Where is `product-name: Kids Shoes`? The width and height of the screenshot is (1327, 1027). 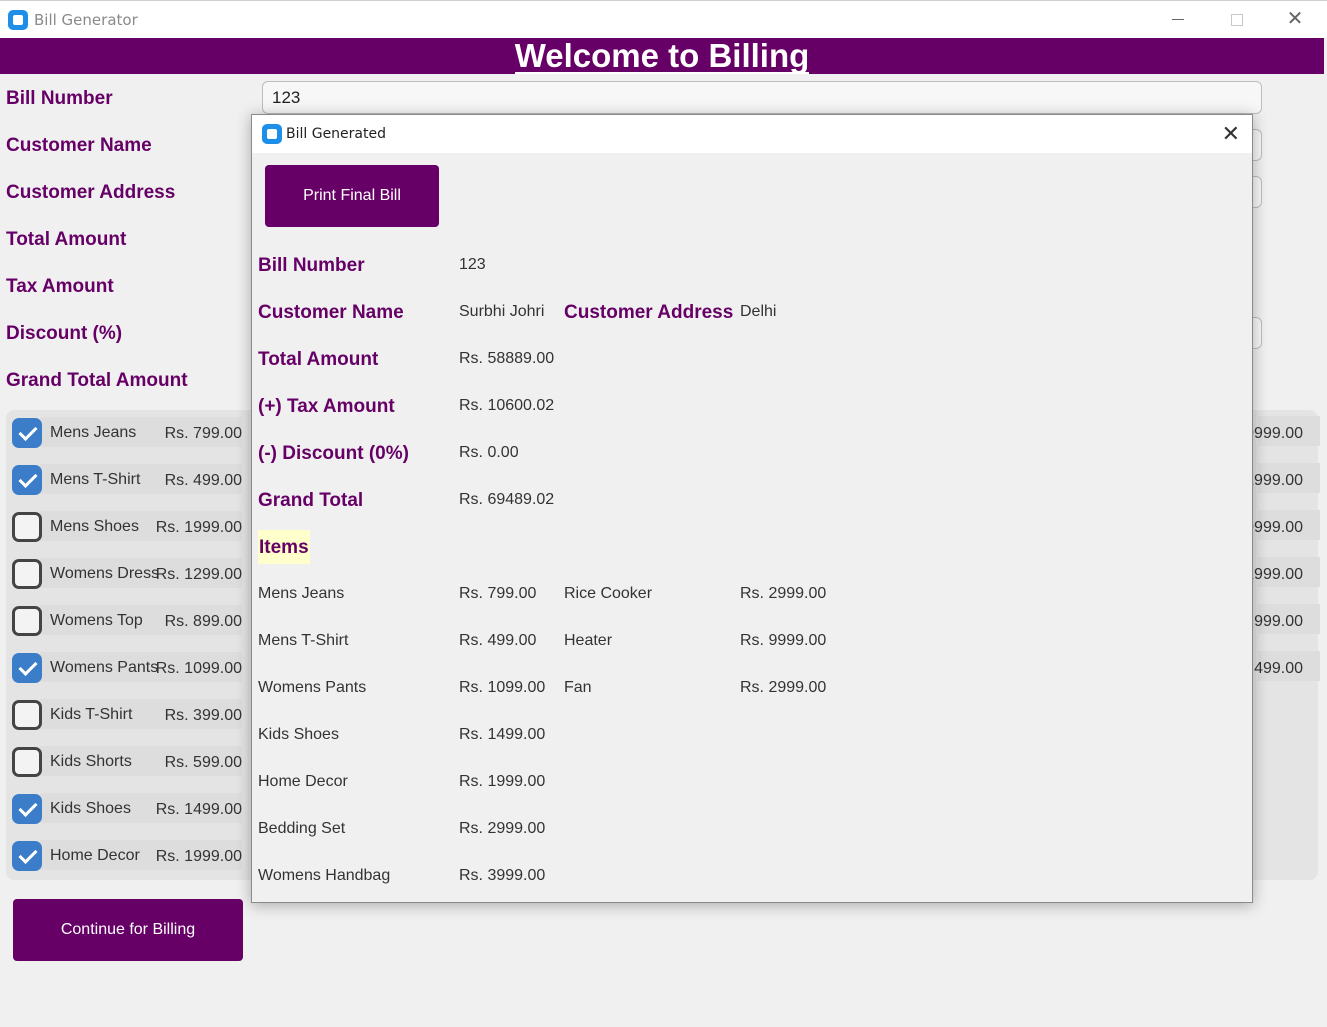
product-name: Kids Shoes is located at coordinates (90, 808).